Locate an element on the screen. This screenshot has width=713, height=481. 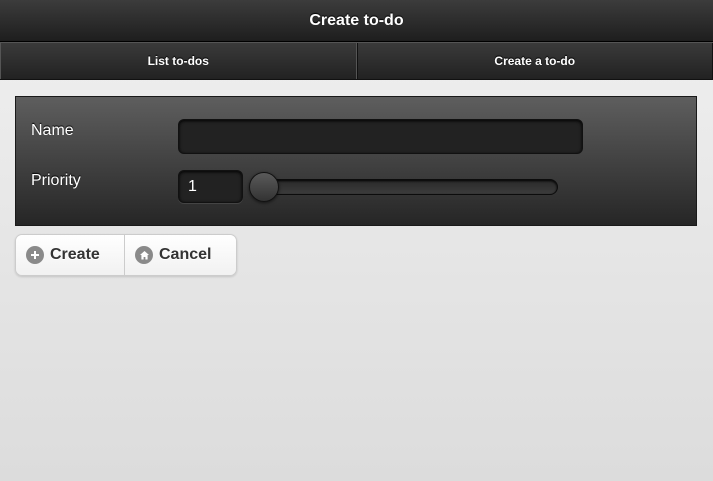
create-button: Create is located at coordinates (70, 255).